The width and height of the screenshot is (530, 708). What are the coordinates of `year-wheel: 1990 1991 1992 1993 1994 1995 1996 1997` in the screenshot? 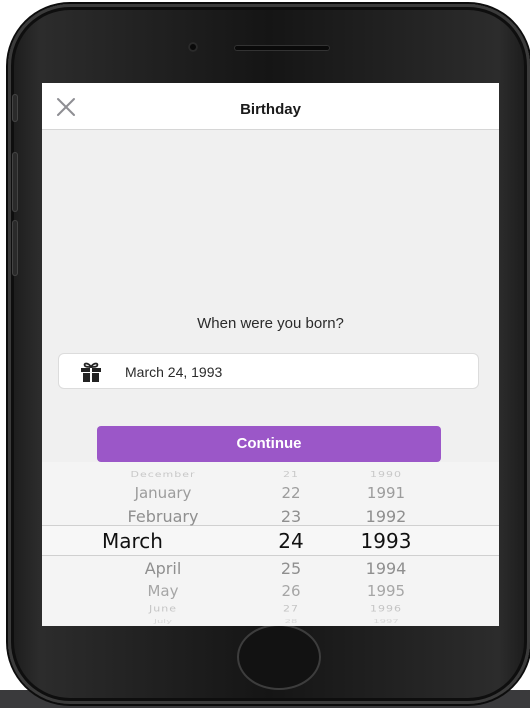 It's located at (386, 544).